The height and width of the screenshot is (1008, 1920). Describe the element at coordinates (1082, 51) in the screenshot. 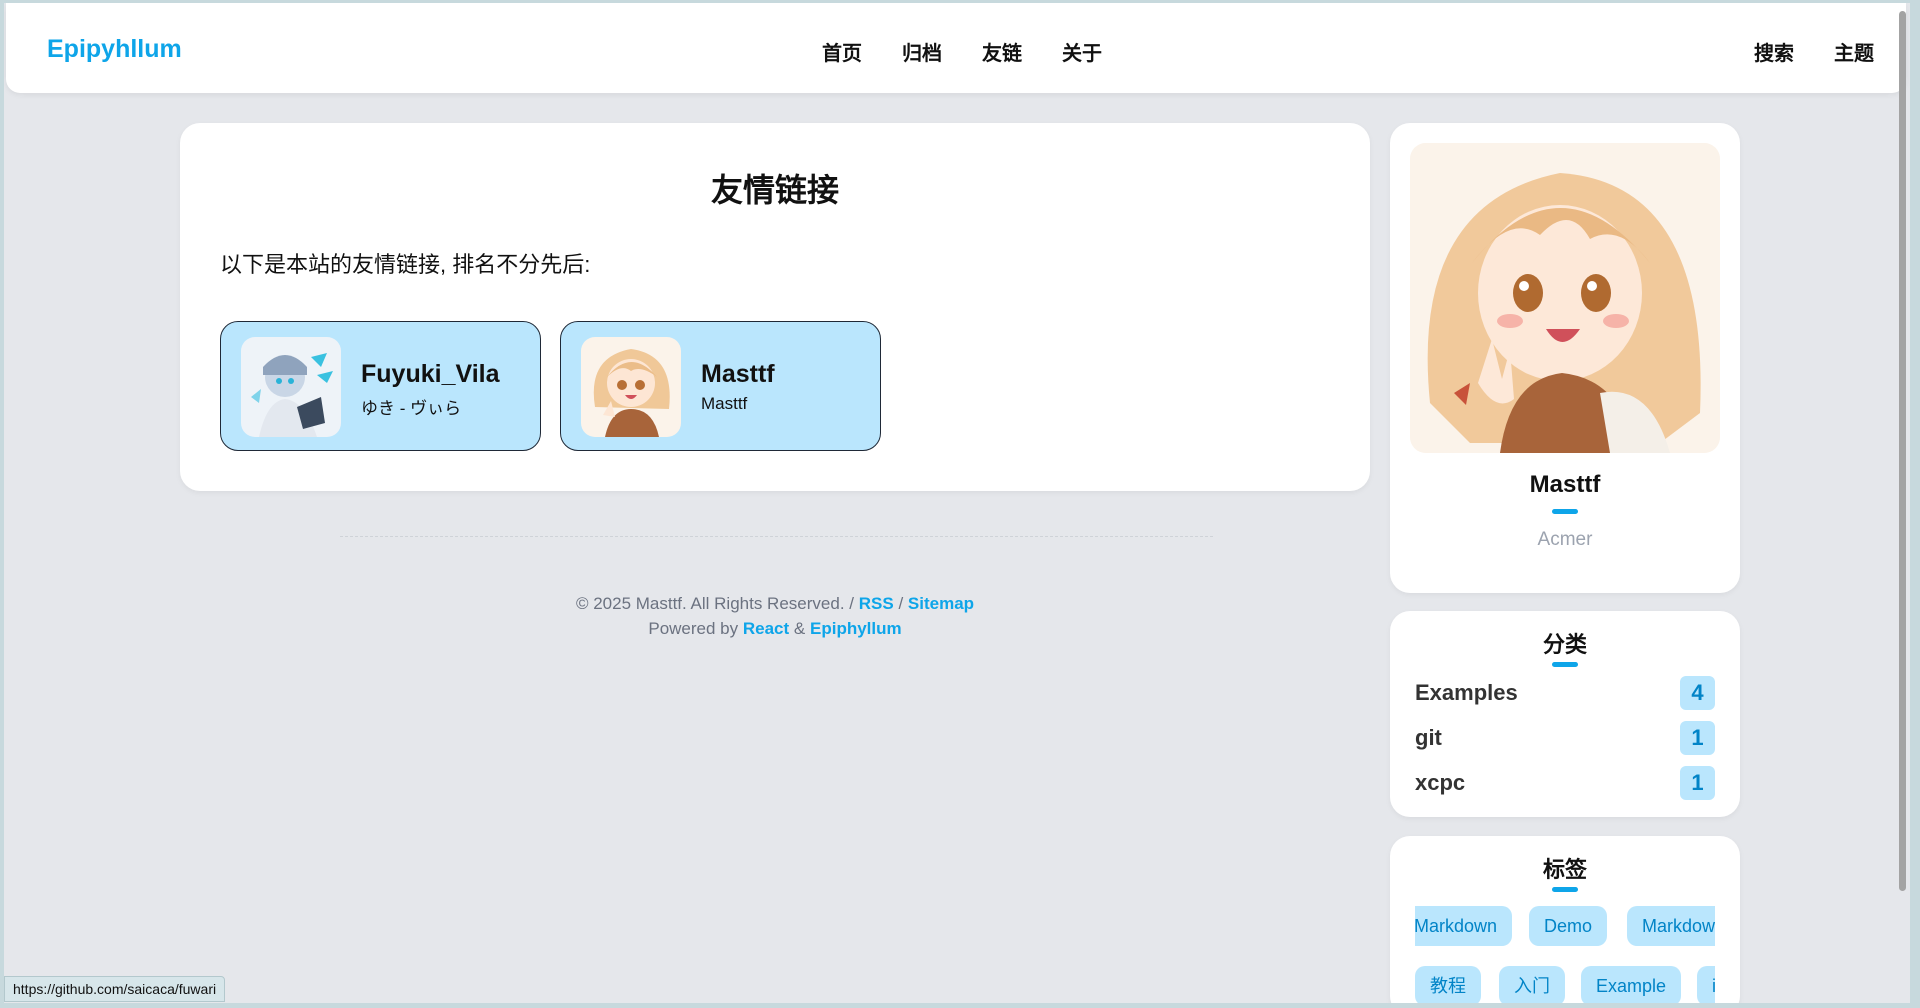

I see `nav-about: 关于` at that location.